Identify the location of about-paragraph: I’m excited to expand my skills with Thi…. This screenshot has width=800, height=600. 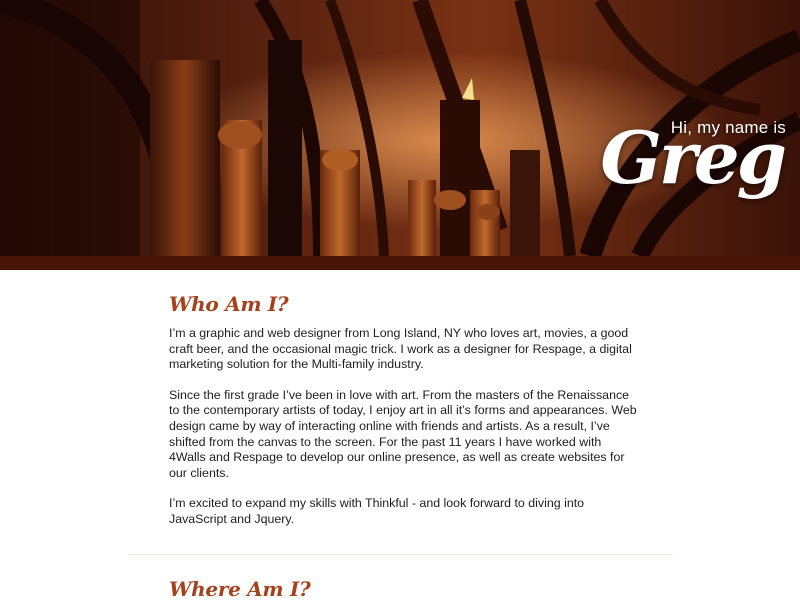
(377, 511).